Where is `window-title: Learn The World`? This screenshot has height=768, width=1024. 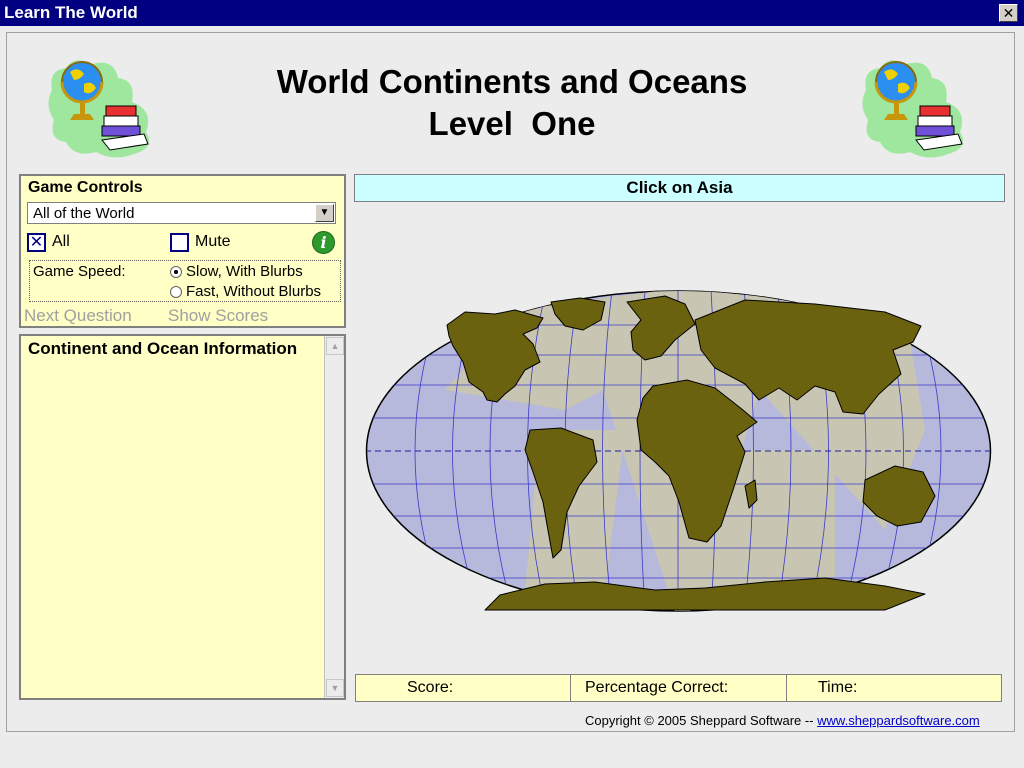 window-title: Learn The World is located at coordinates (71, 12).